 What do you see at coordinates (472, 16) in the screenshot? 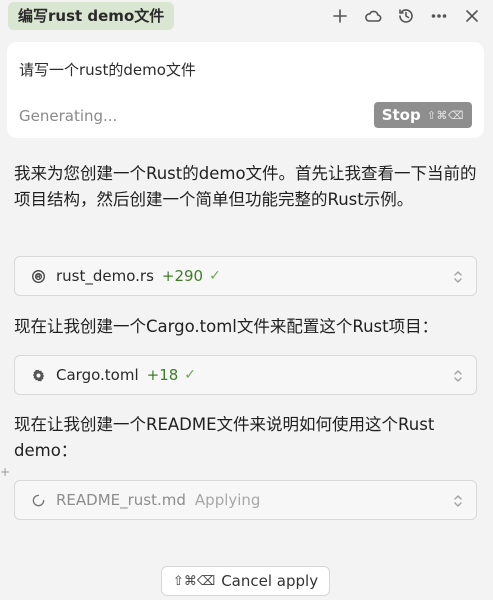
I see `close-icon` at bounding box center [472, 16].